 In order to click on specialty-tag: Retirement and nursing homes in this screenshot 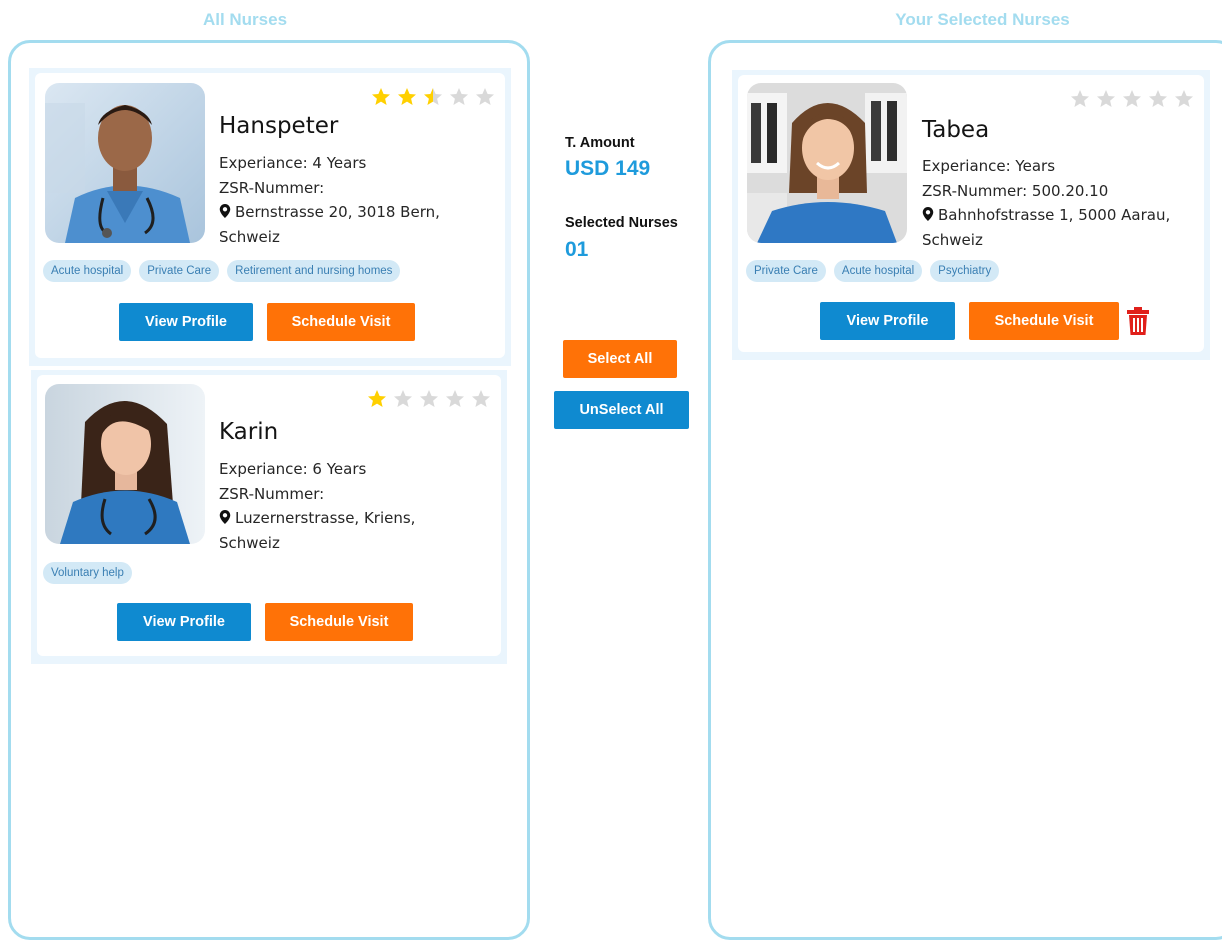, I will do `click(314, 271)`.